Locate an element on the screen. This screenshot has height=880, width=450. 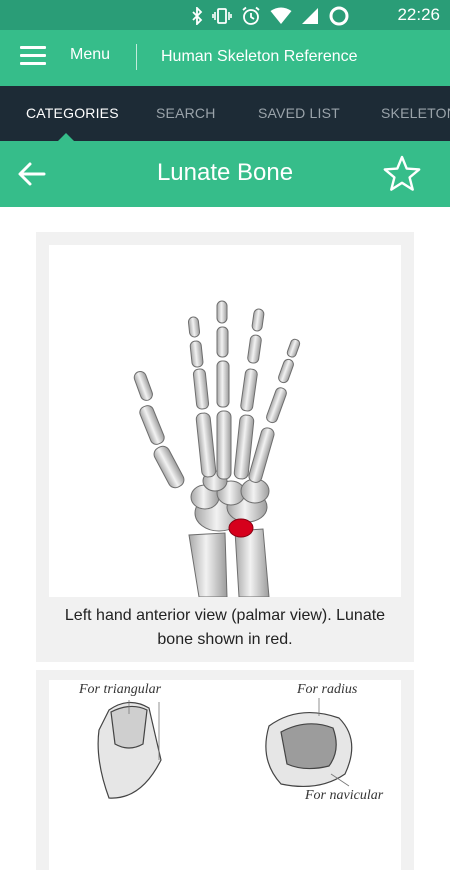
tab-search: SEARCH is located at coordinates (186, 113).